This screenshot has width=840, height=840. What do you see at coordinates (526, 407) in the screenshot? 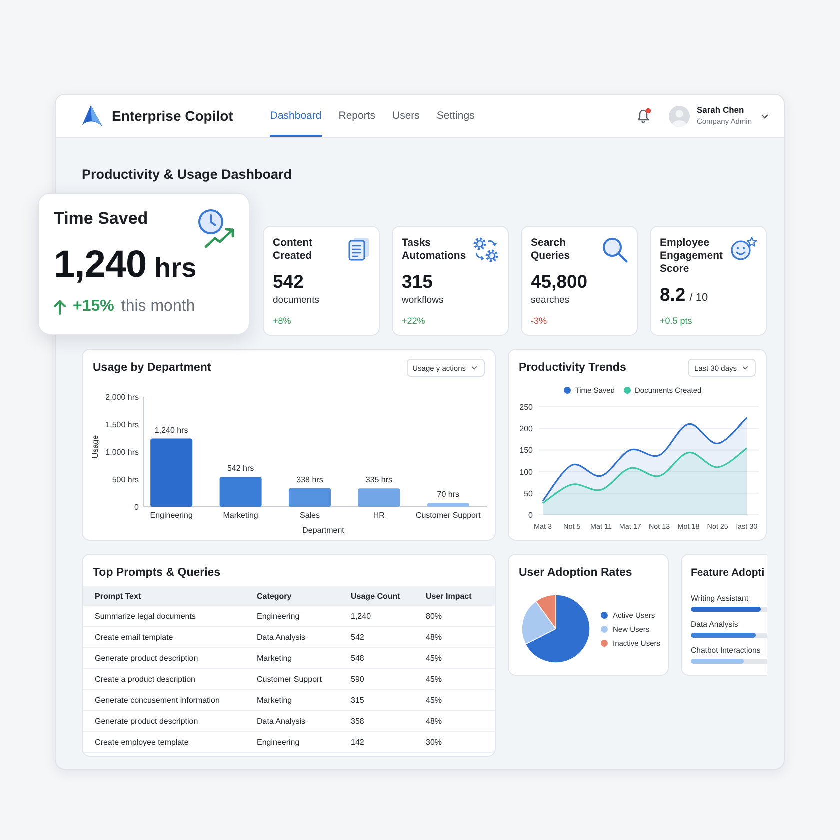
I see `axis-tick-label: 250` at bounding box center [526, 407].